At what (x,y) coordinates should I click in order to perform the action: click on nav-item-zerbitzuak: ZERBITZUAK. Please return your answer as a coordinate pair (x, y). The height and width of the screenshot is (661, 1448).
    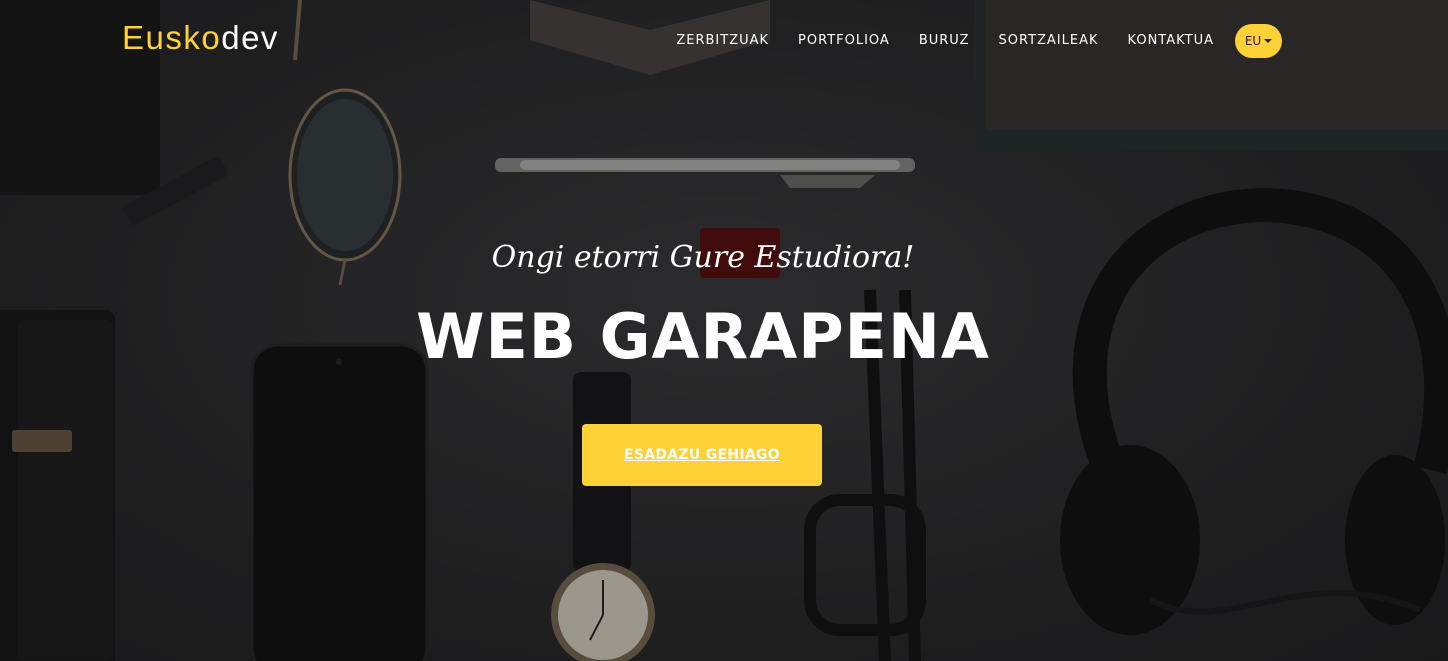
    Looking at the image, I should click on (722, 41).